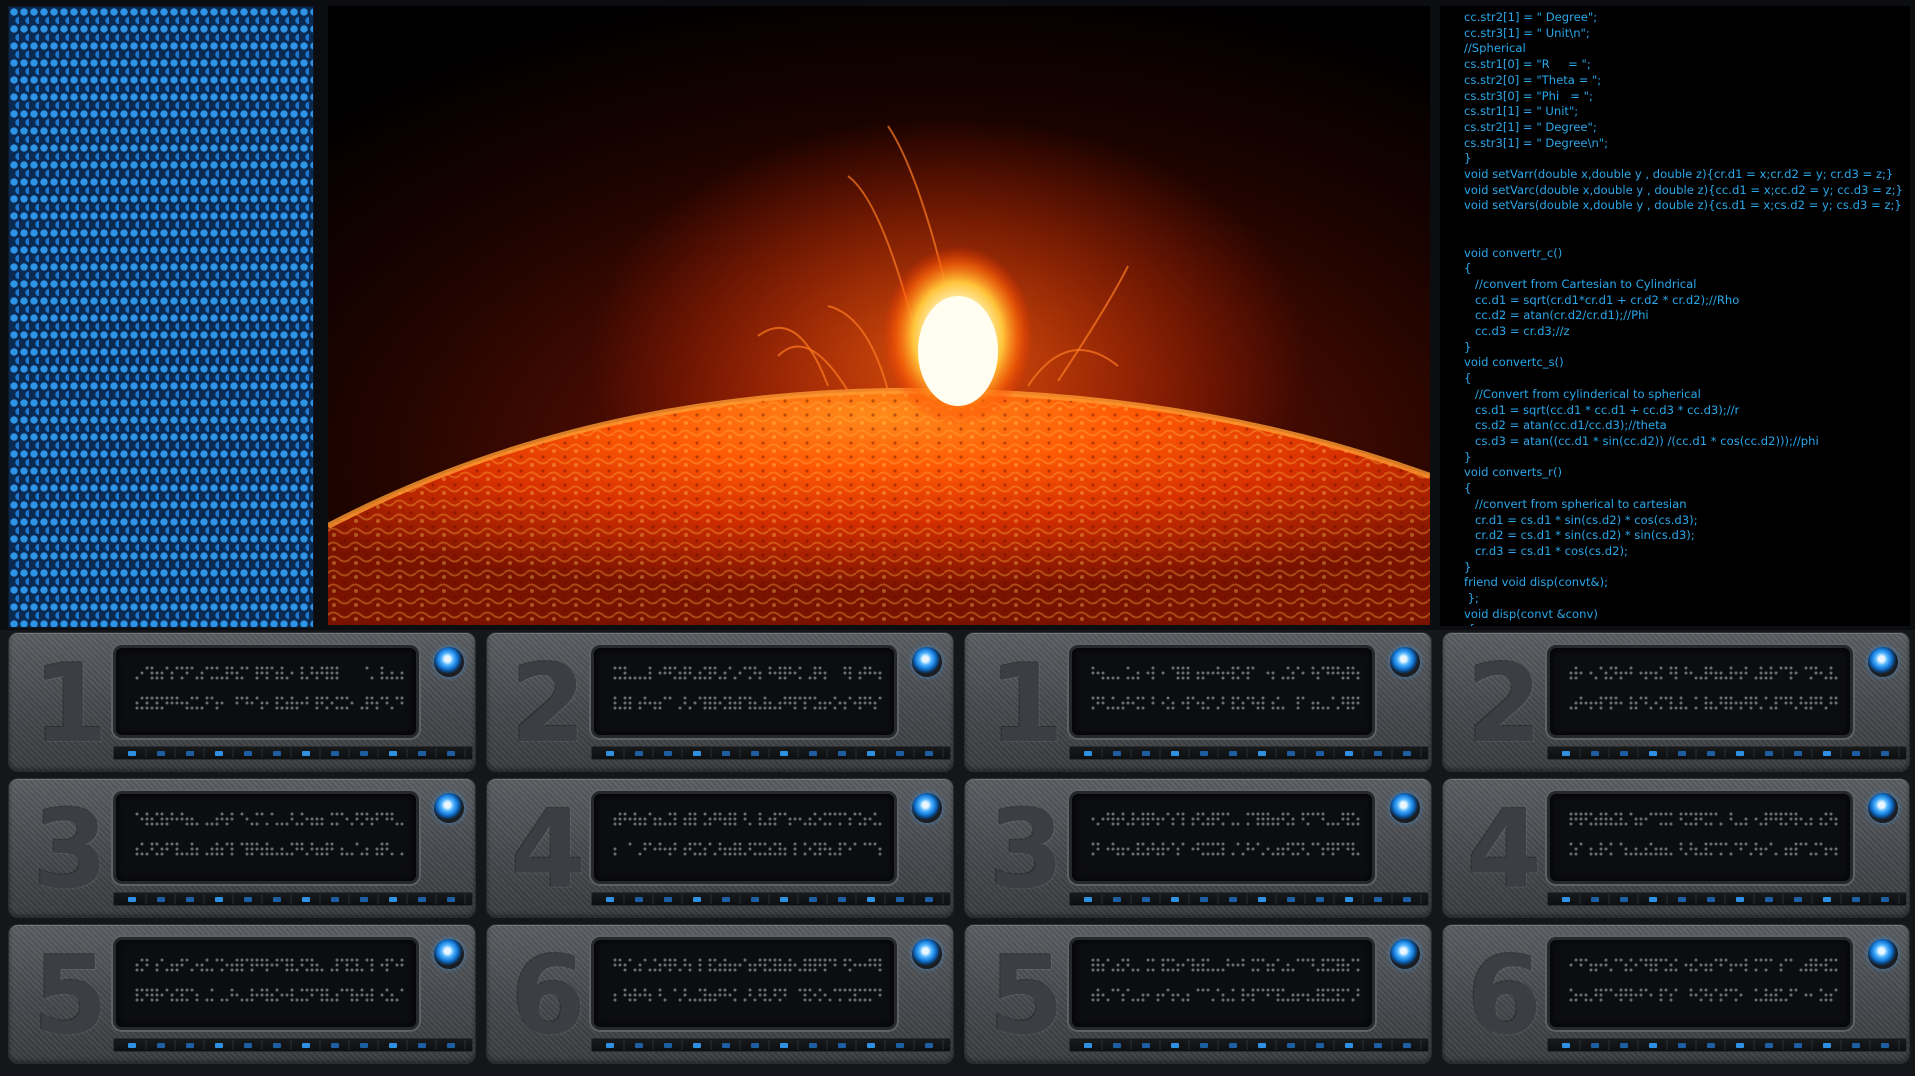  I want to click on server-unit: 6, so click(720, 994).